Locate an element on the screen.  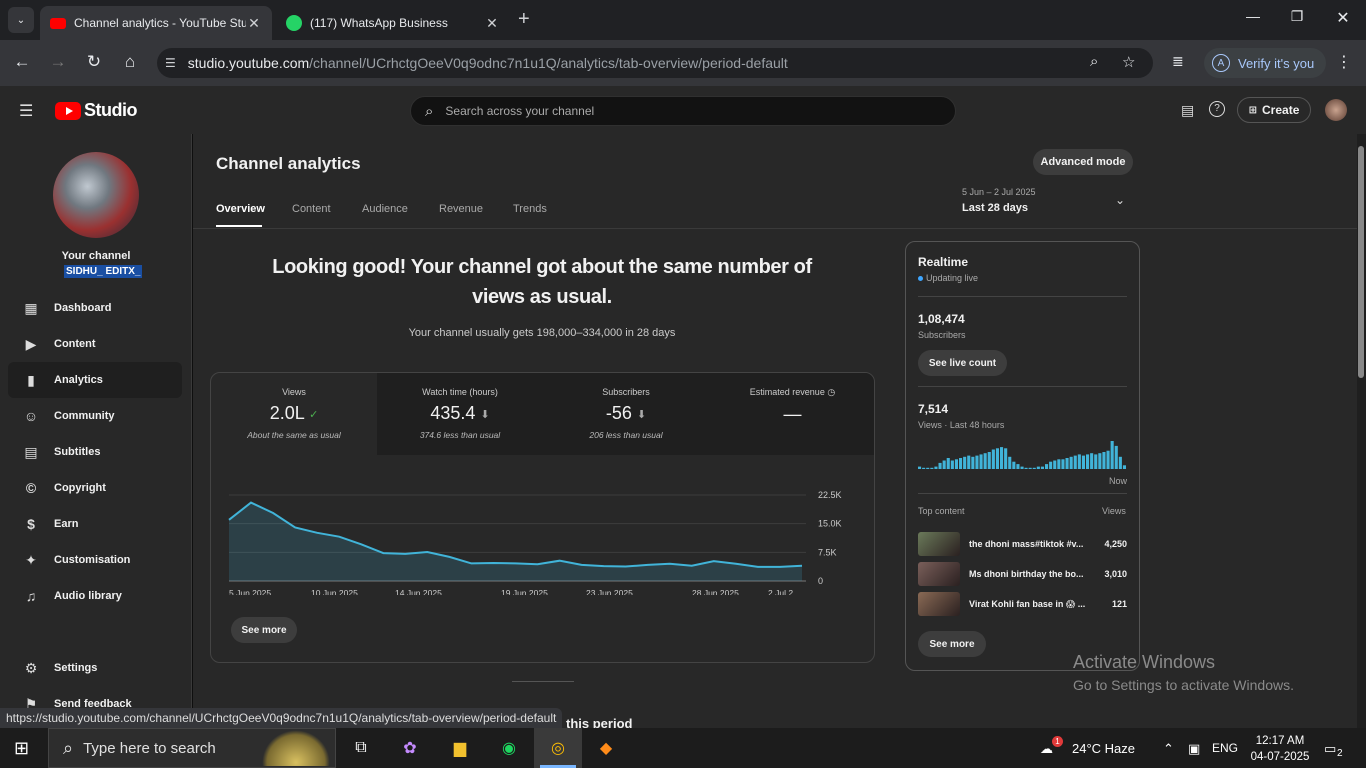
close-icon: ✕ is located at coordinates (492, 23).